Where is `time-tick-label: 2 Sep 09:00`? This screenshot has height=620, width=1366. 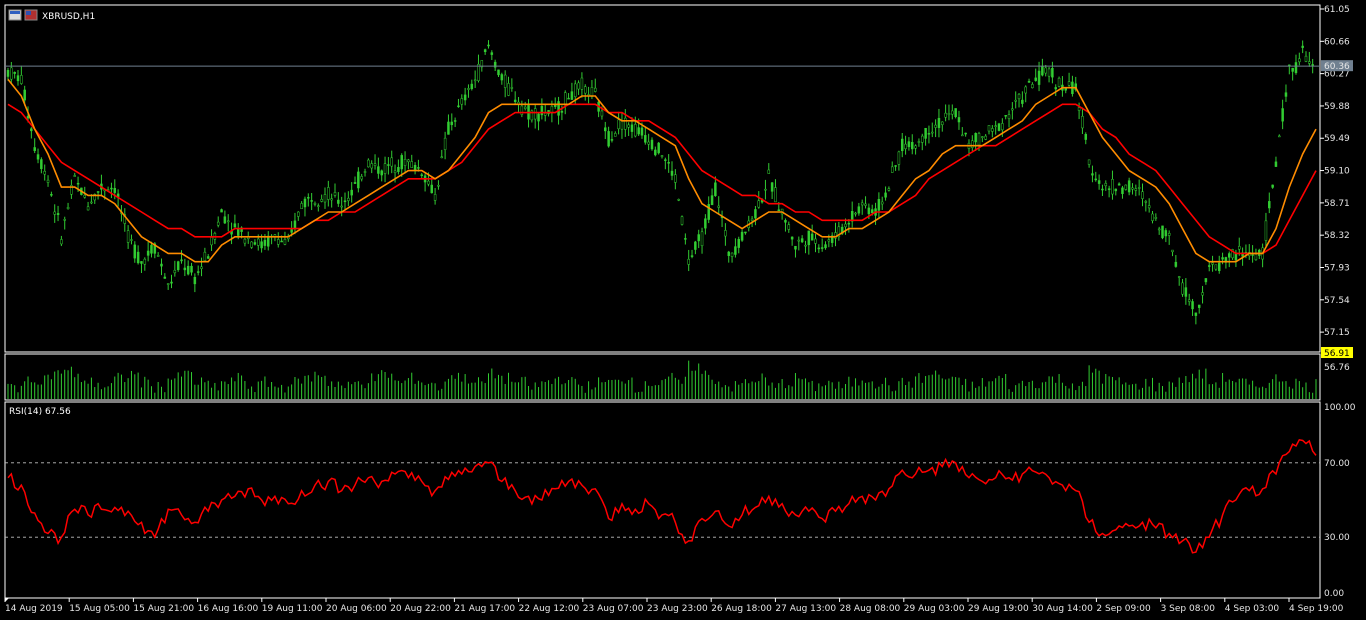
time-tick-label: 2 Sep 09:00 is located at coordinates (1123, 609).